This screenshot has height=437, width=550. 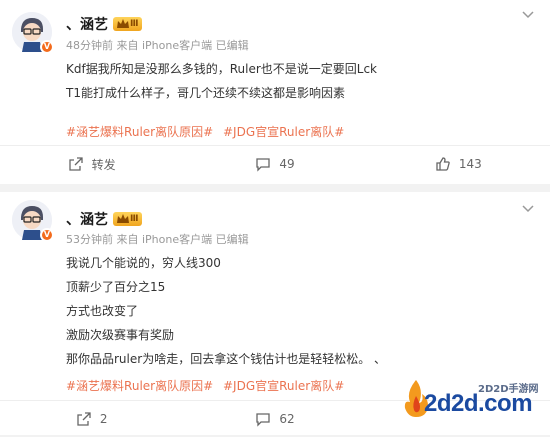 What do you see at coordinates (221, 69) in the screenshot?
I see `content-line: Kdf据我所知是没那么多钱的，Ruler也不是说一定要回Lck` at bounding box center [221, 69].